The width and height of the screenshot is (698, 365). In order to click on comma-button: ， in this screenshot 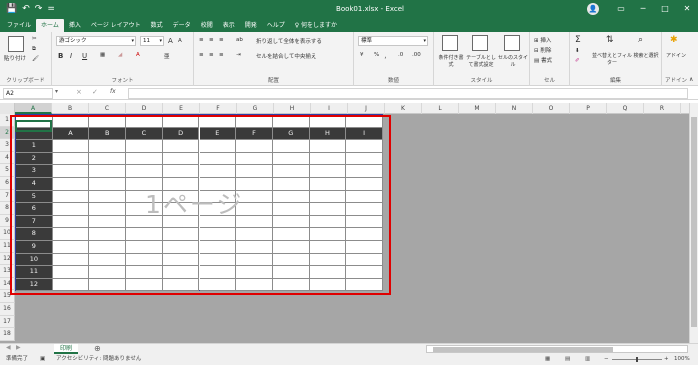, I will do `click(387, 56)`.